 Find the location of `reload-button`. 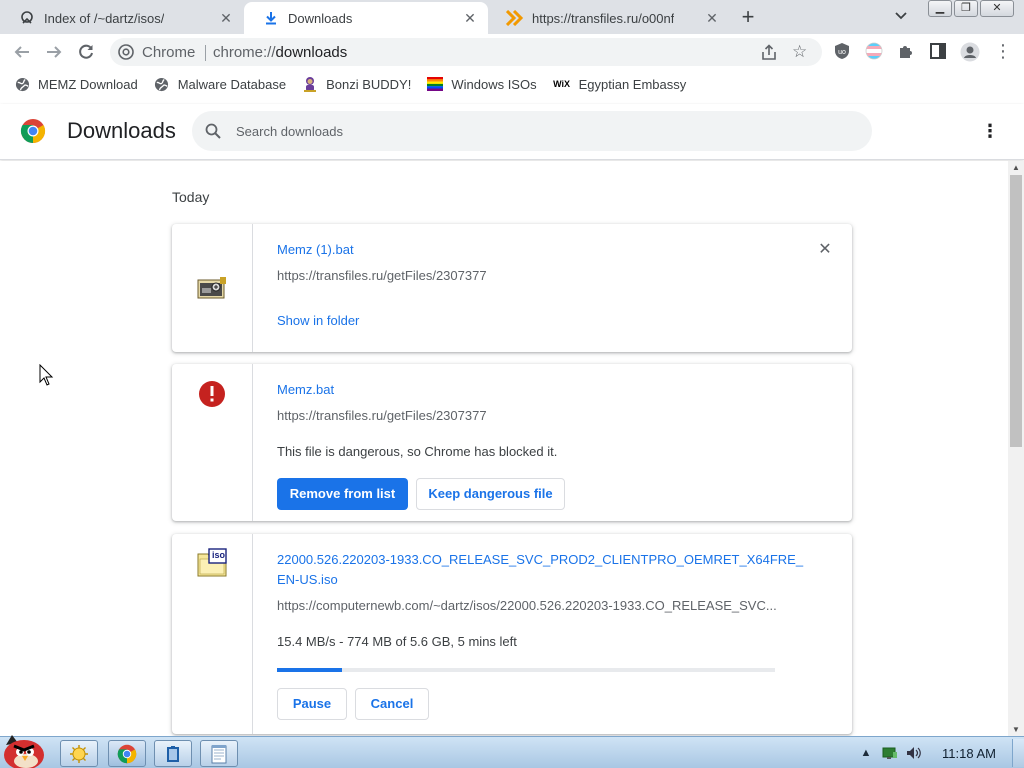

reload-button is located at coordinates (87, 53).